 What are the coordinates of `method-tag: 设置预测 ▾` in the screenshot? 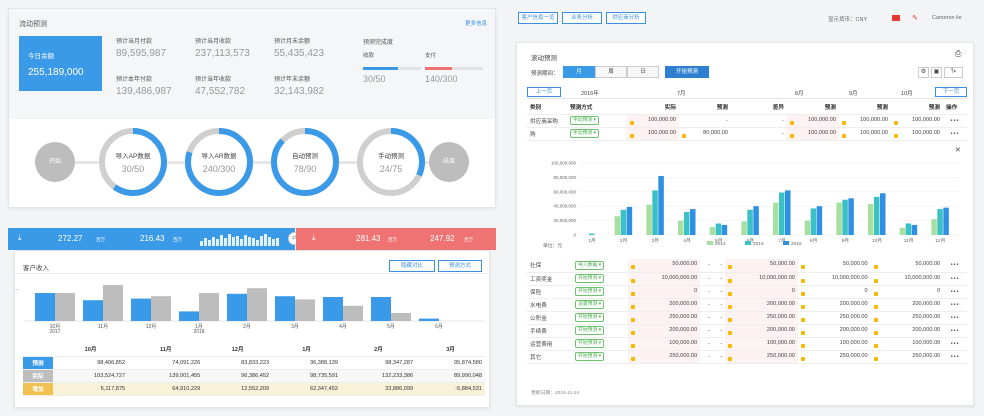 It's located at (590, 304).